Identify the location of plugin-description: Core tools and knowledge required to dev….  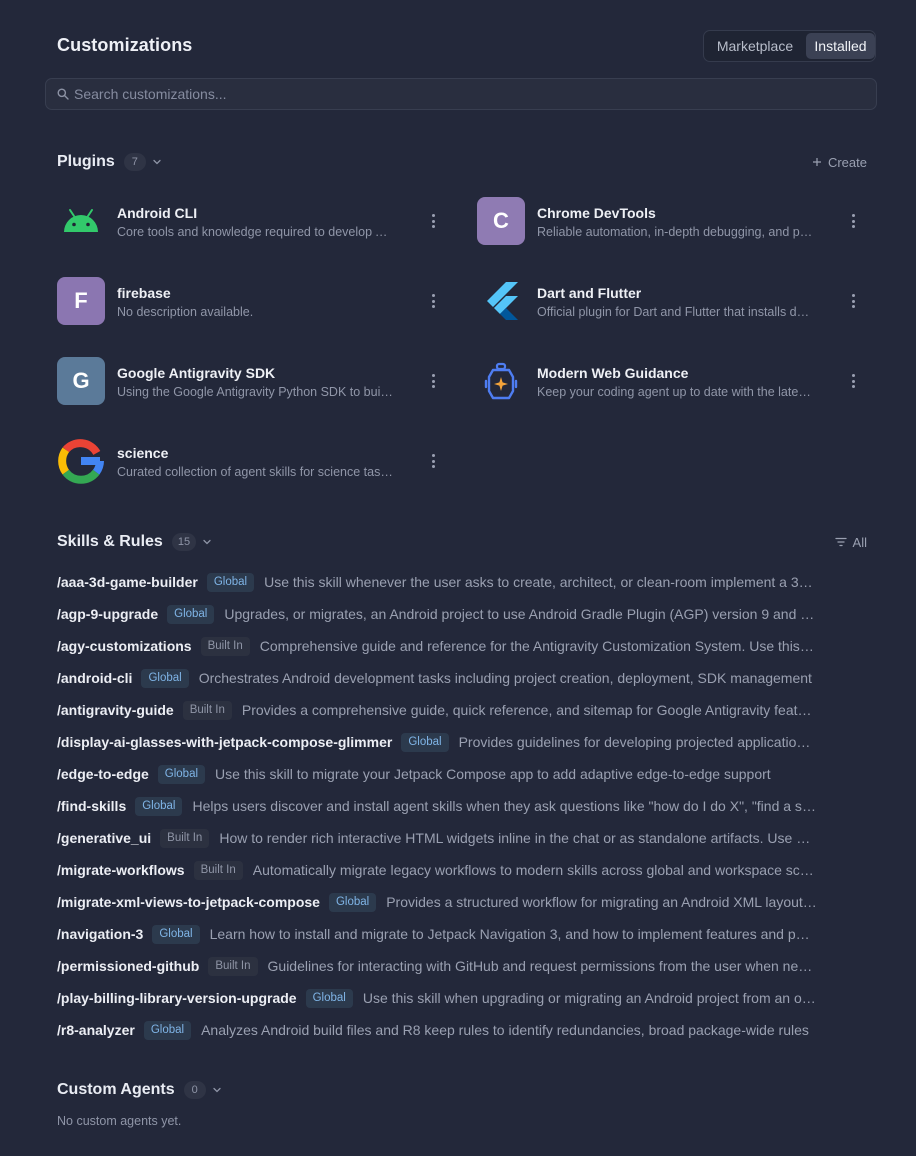
(256, 232).